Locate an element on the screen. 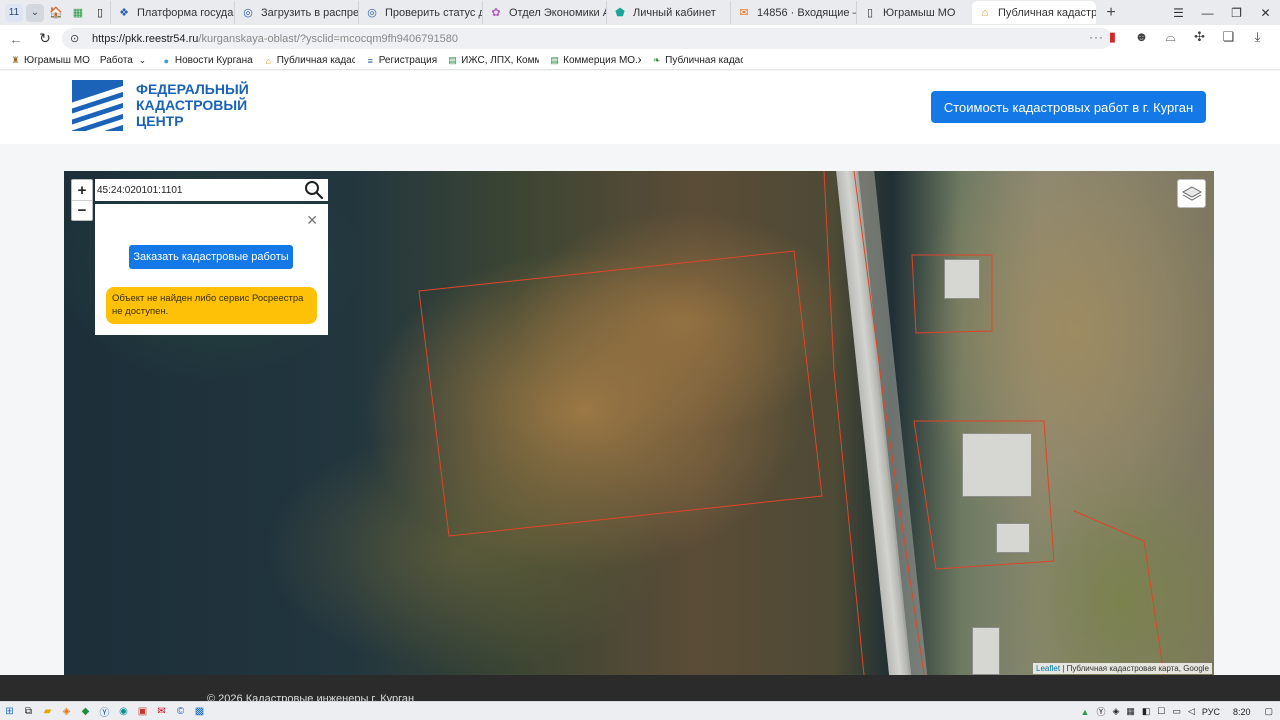 This screenshot has width=1280, height=720. bookmark-news: ● Новости Кургана is located at coordinates (207, 60).